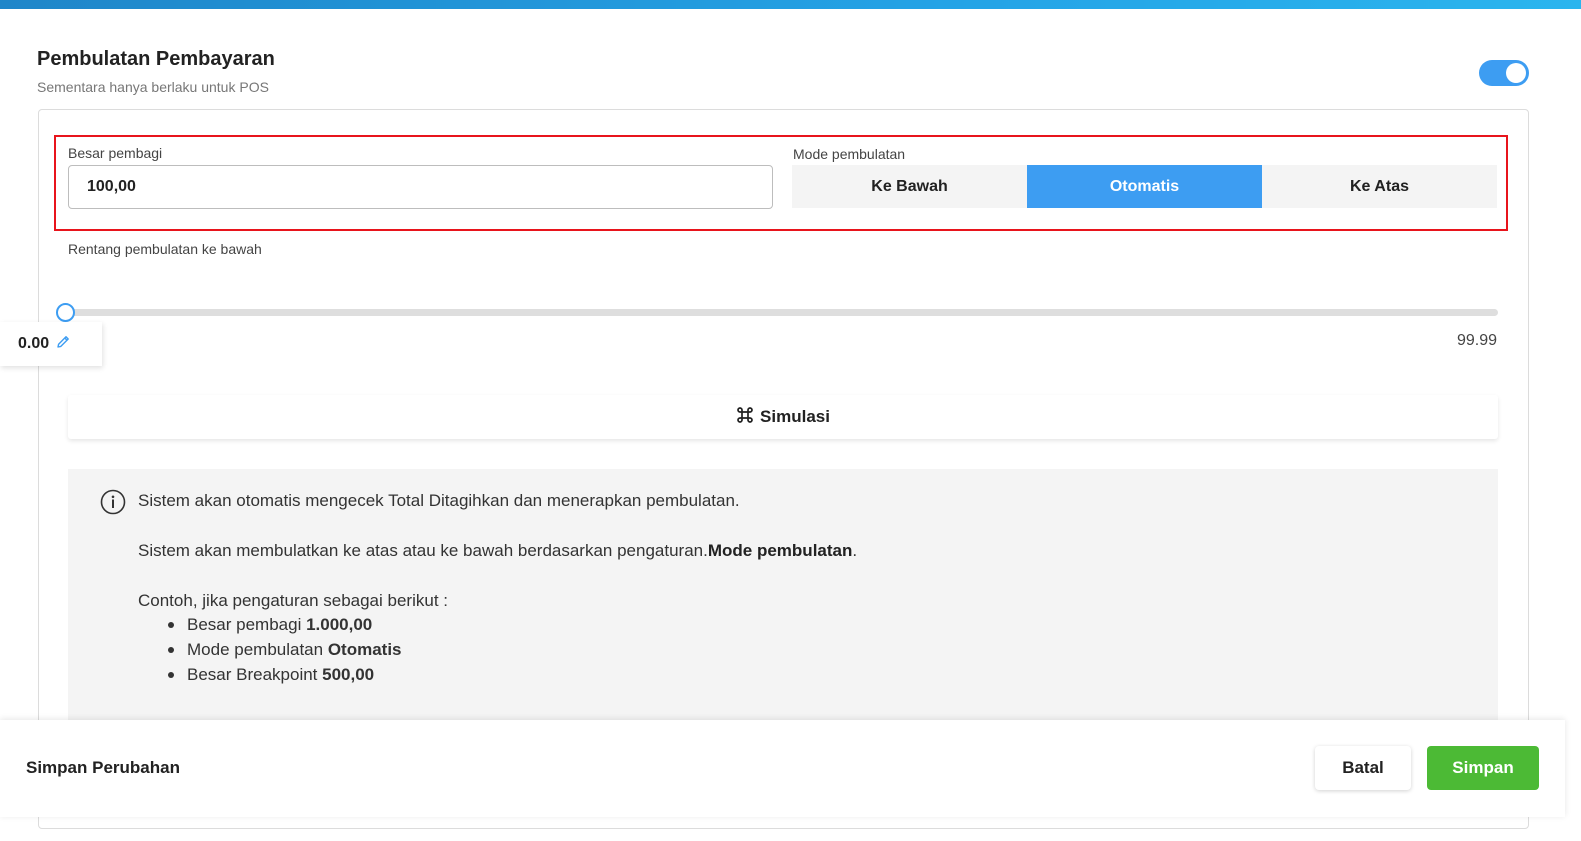 The height and width of the screenshot is (841, 1581). Describe the element at coordinates (420, 187) in the screenshot. I see `divisor-input: 100,00` at that location.